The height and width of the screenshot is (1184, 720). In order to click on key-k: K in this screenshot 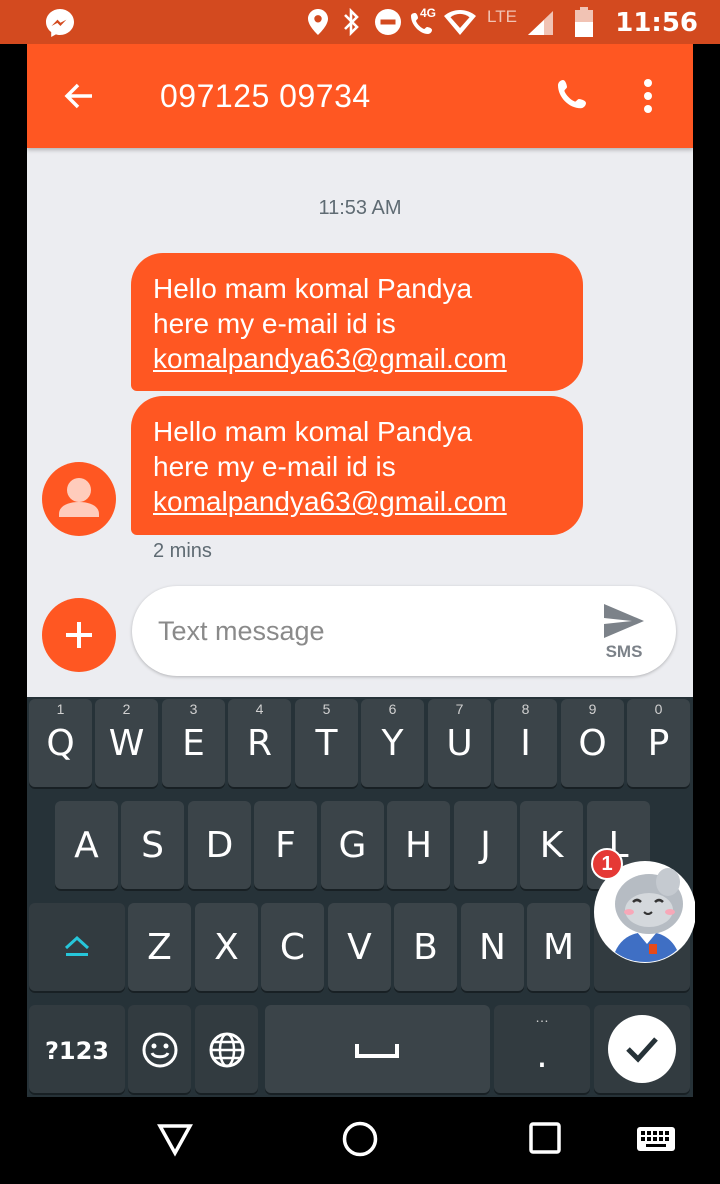, I will do `click(551, 845)`.